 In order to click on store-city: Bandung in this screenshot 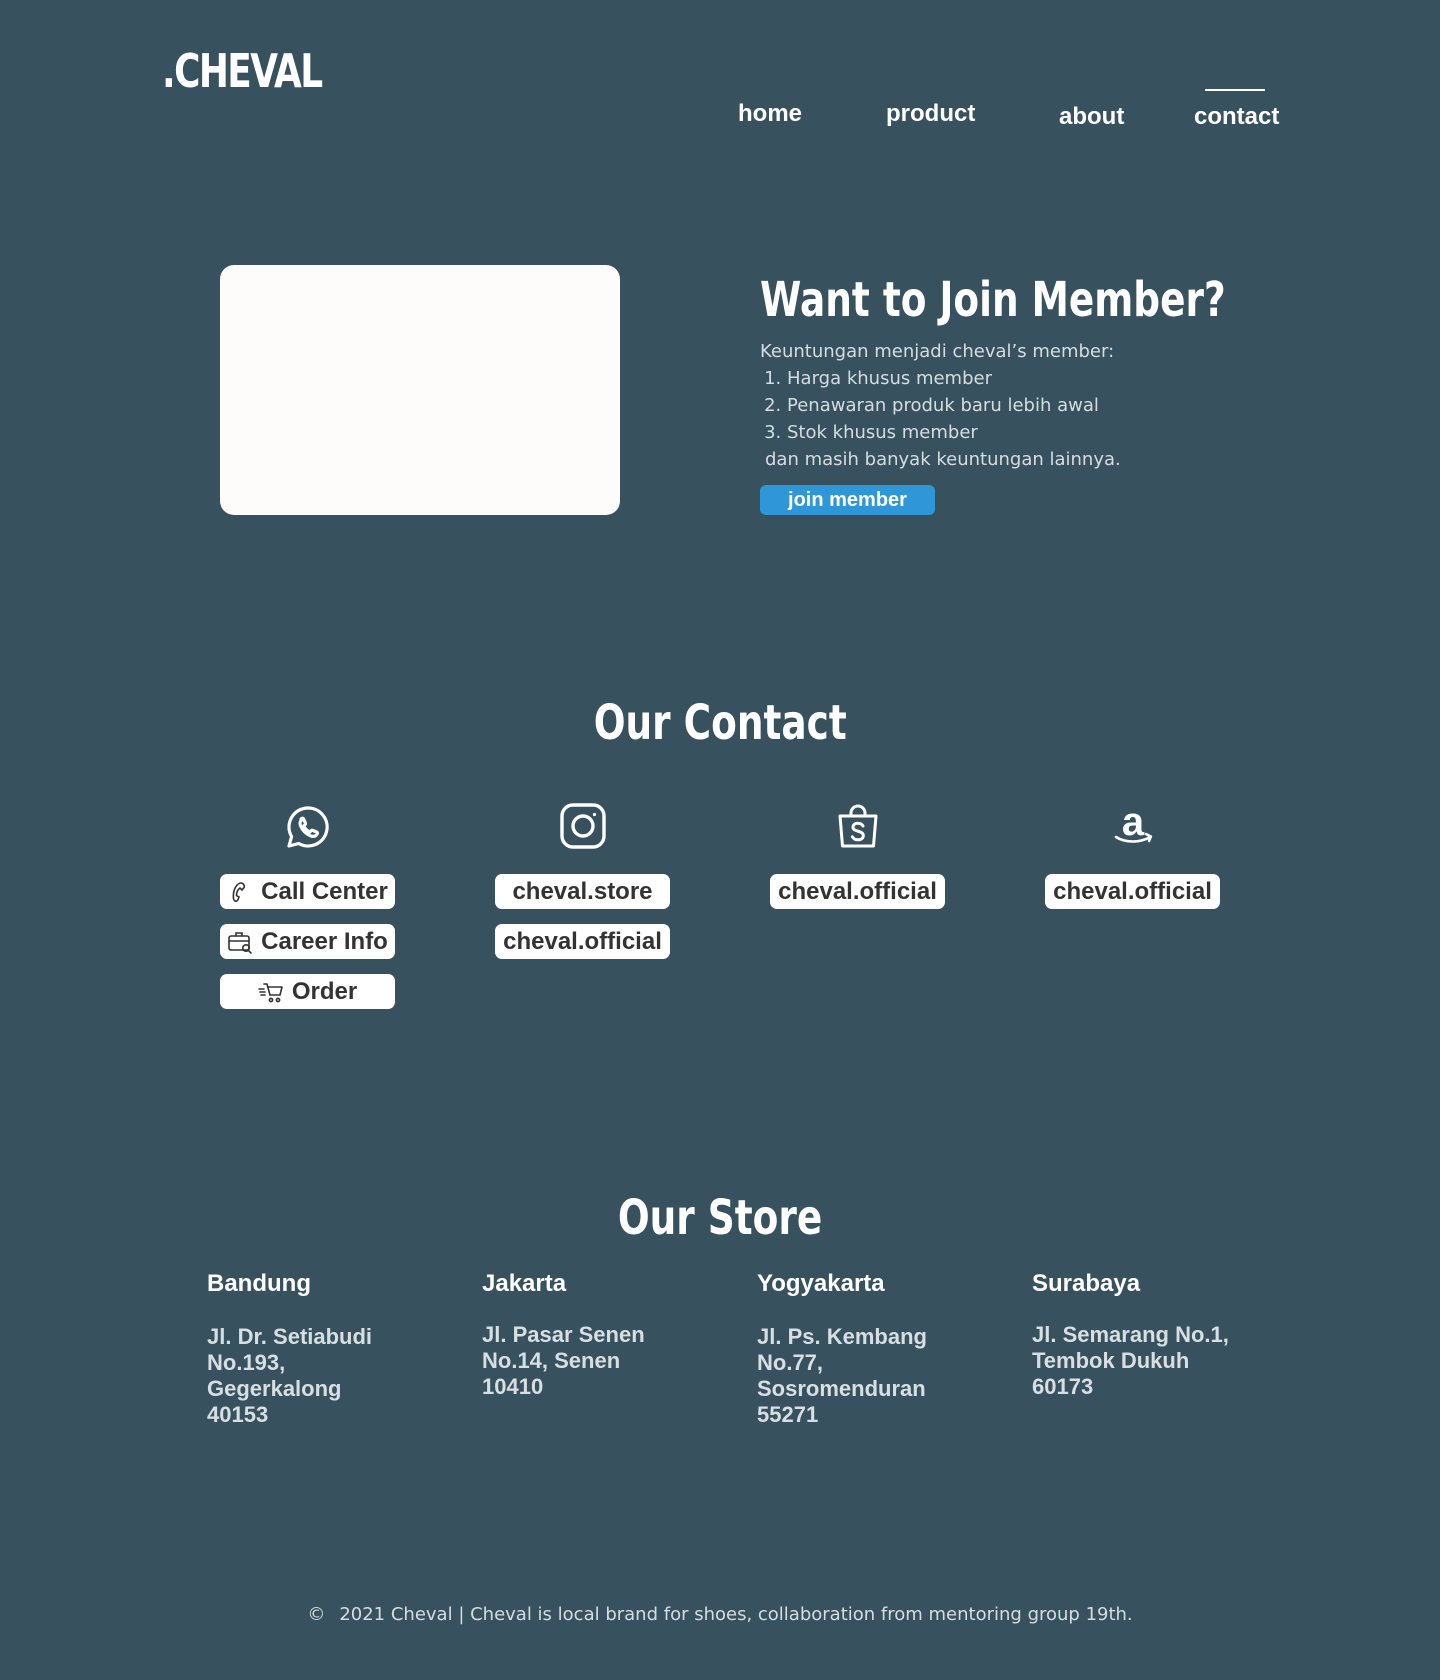, I will do `click(259, 1283)`.